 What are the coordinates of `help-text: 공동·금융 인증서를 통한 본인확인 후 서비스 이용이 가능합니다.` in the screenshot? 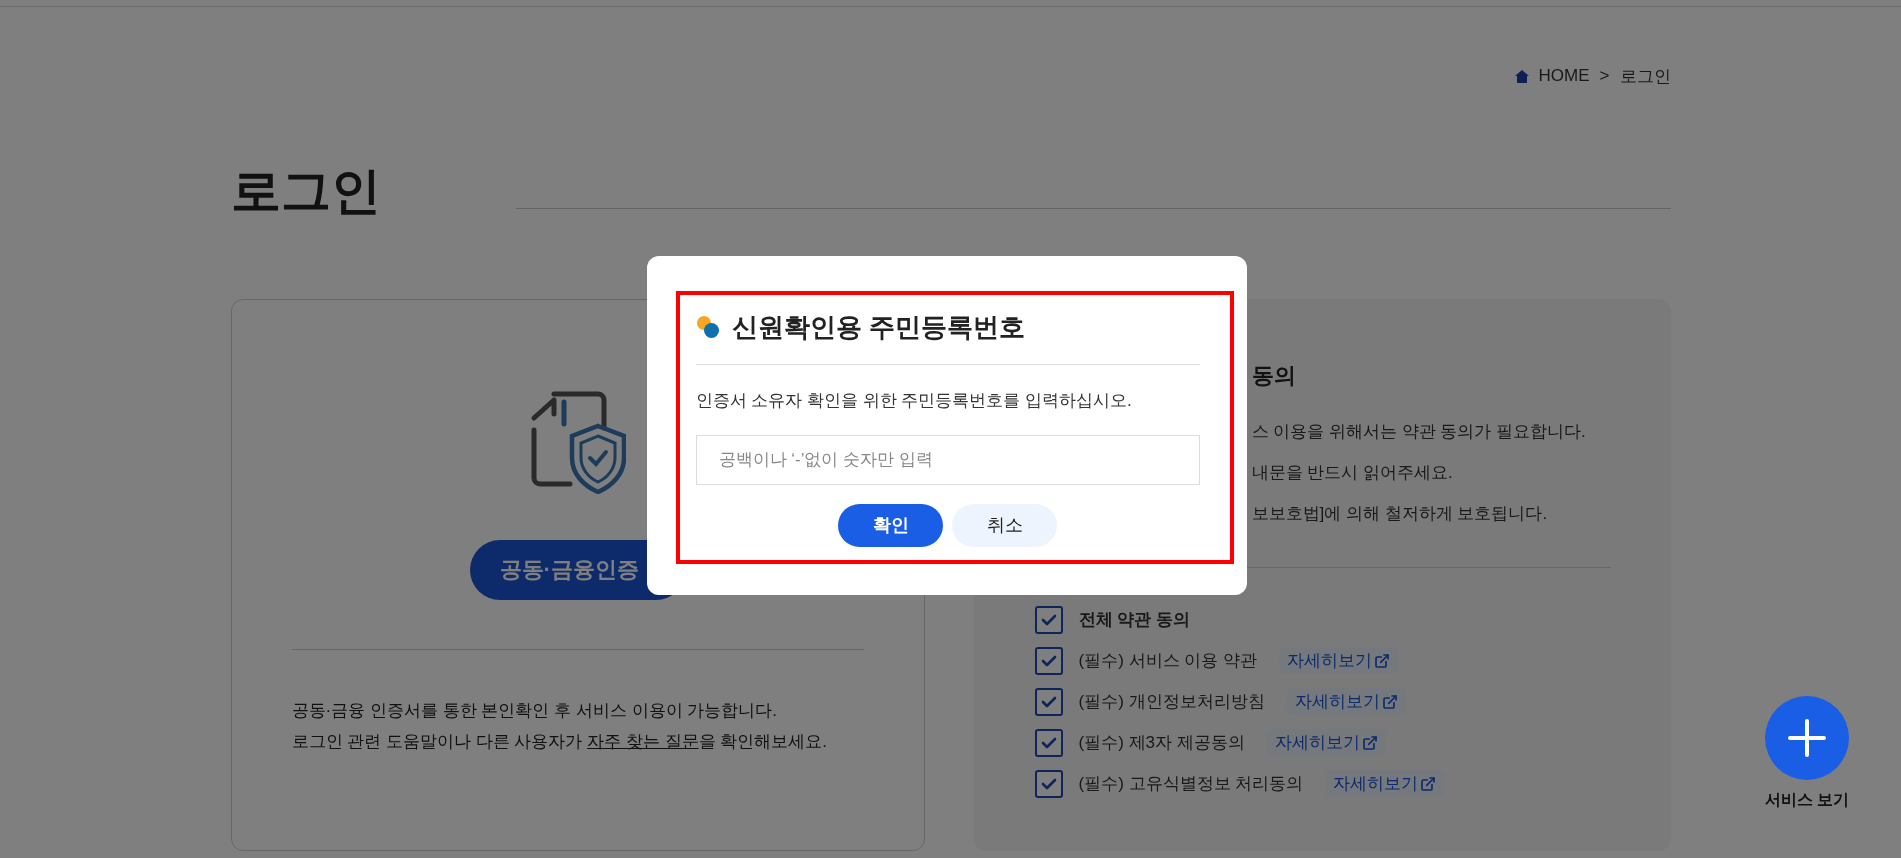 It's located at (534, 711).